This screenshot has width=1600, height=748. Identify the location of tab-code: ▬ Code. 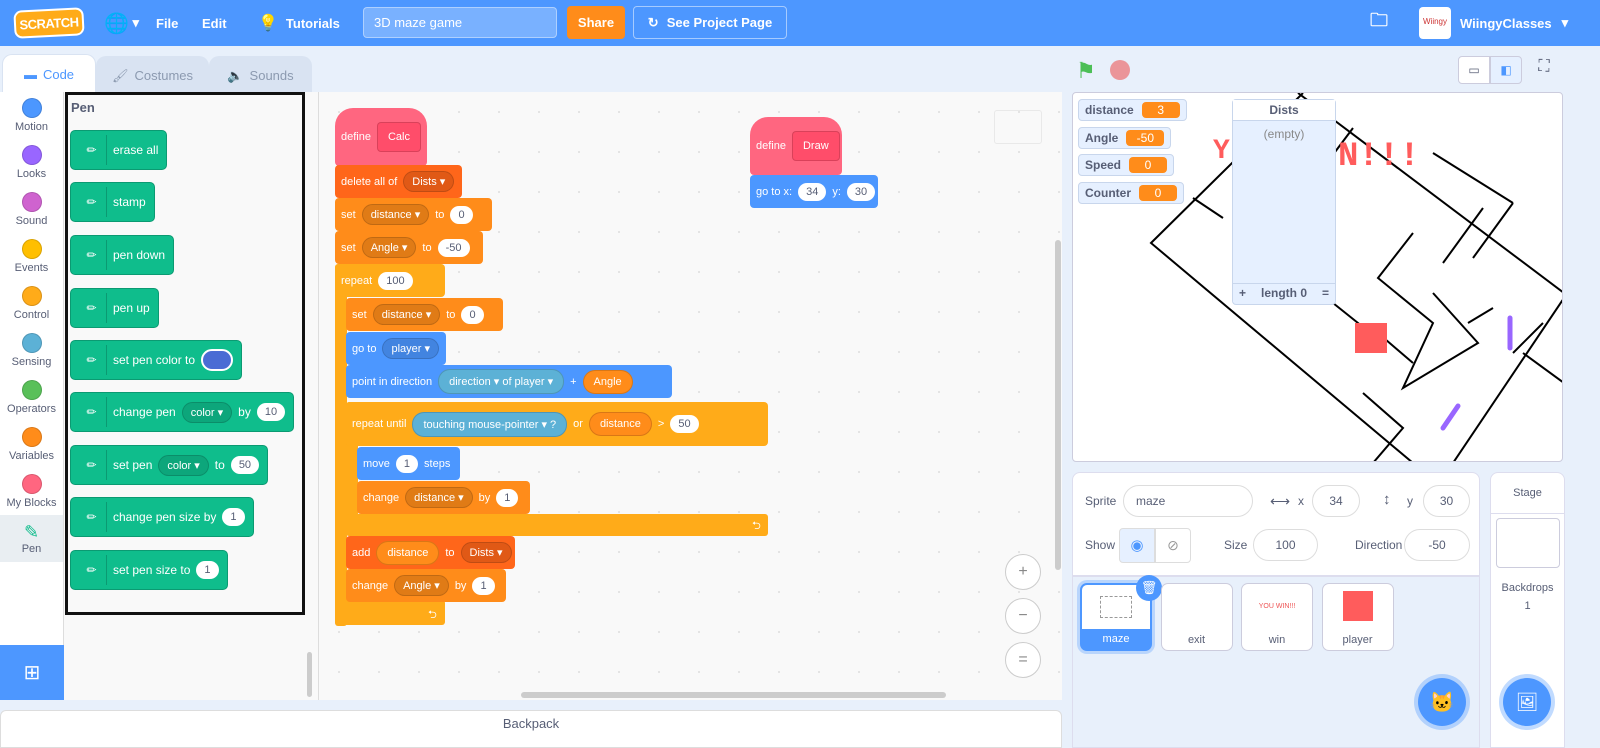
(49, 74).